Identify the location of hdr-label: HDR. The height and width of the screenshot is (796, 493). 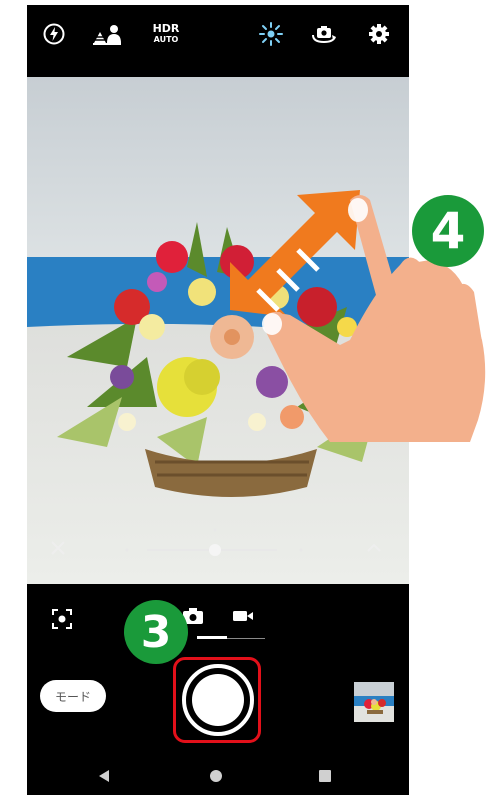
(166, 28).